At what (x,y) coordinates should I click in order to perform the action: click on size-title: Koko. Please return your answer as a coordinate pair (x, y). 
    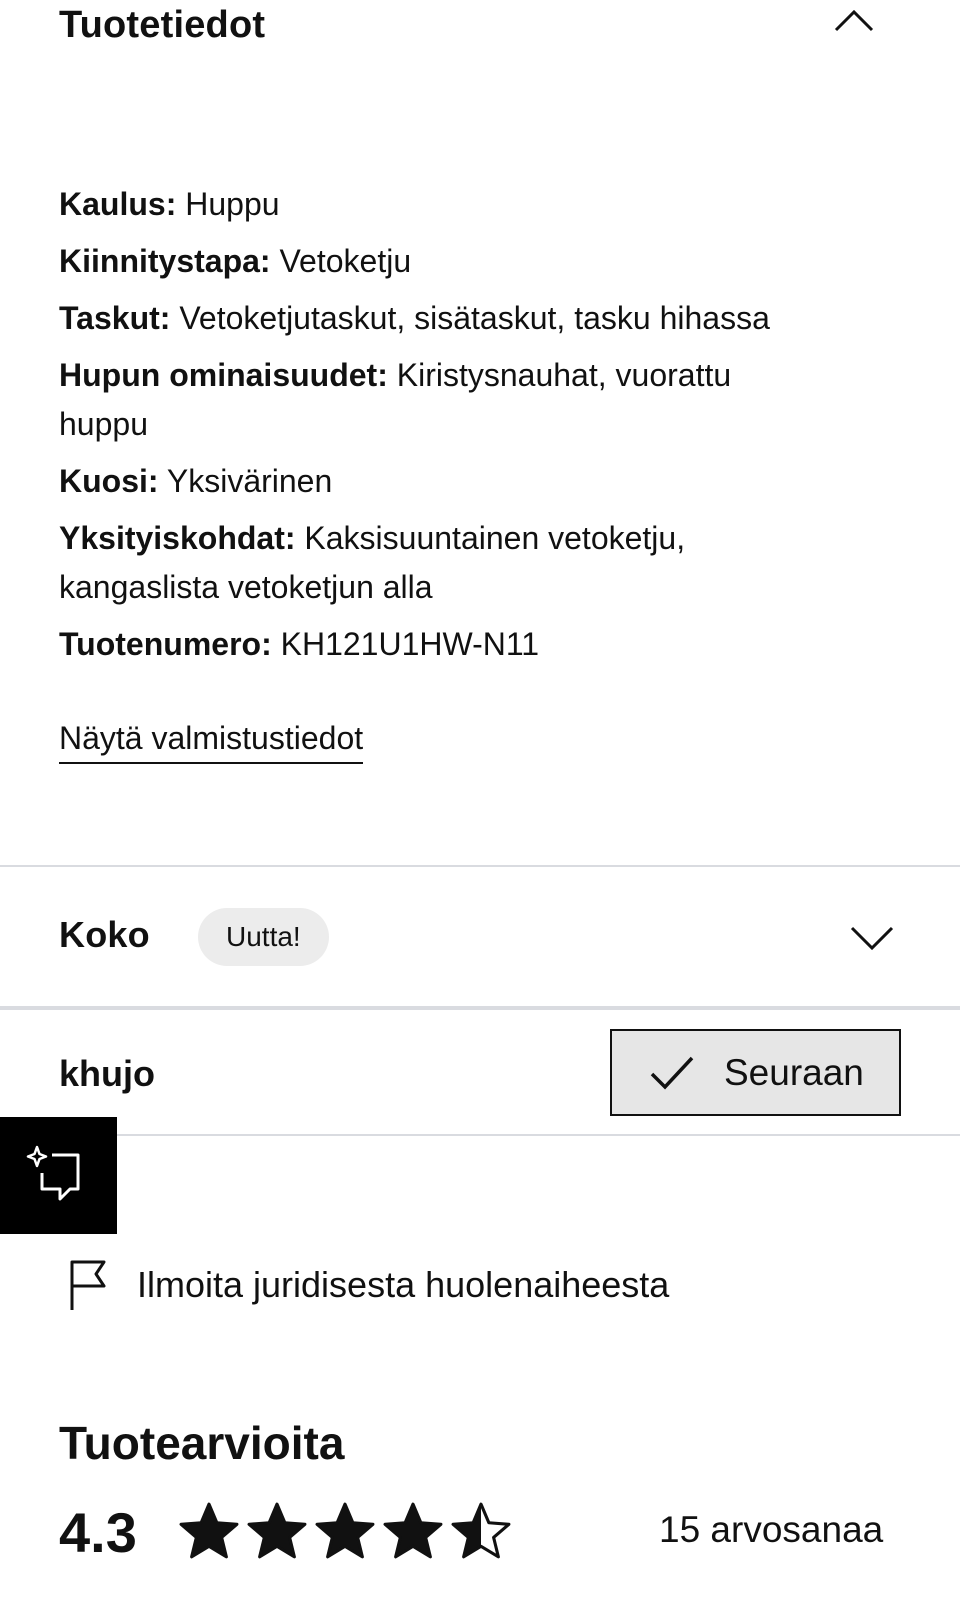
    Looking at the image, I should click on (104, 935).